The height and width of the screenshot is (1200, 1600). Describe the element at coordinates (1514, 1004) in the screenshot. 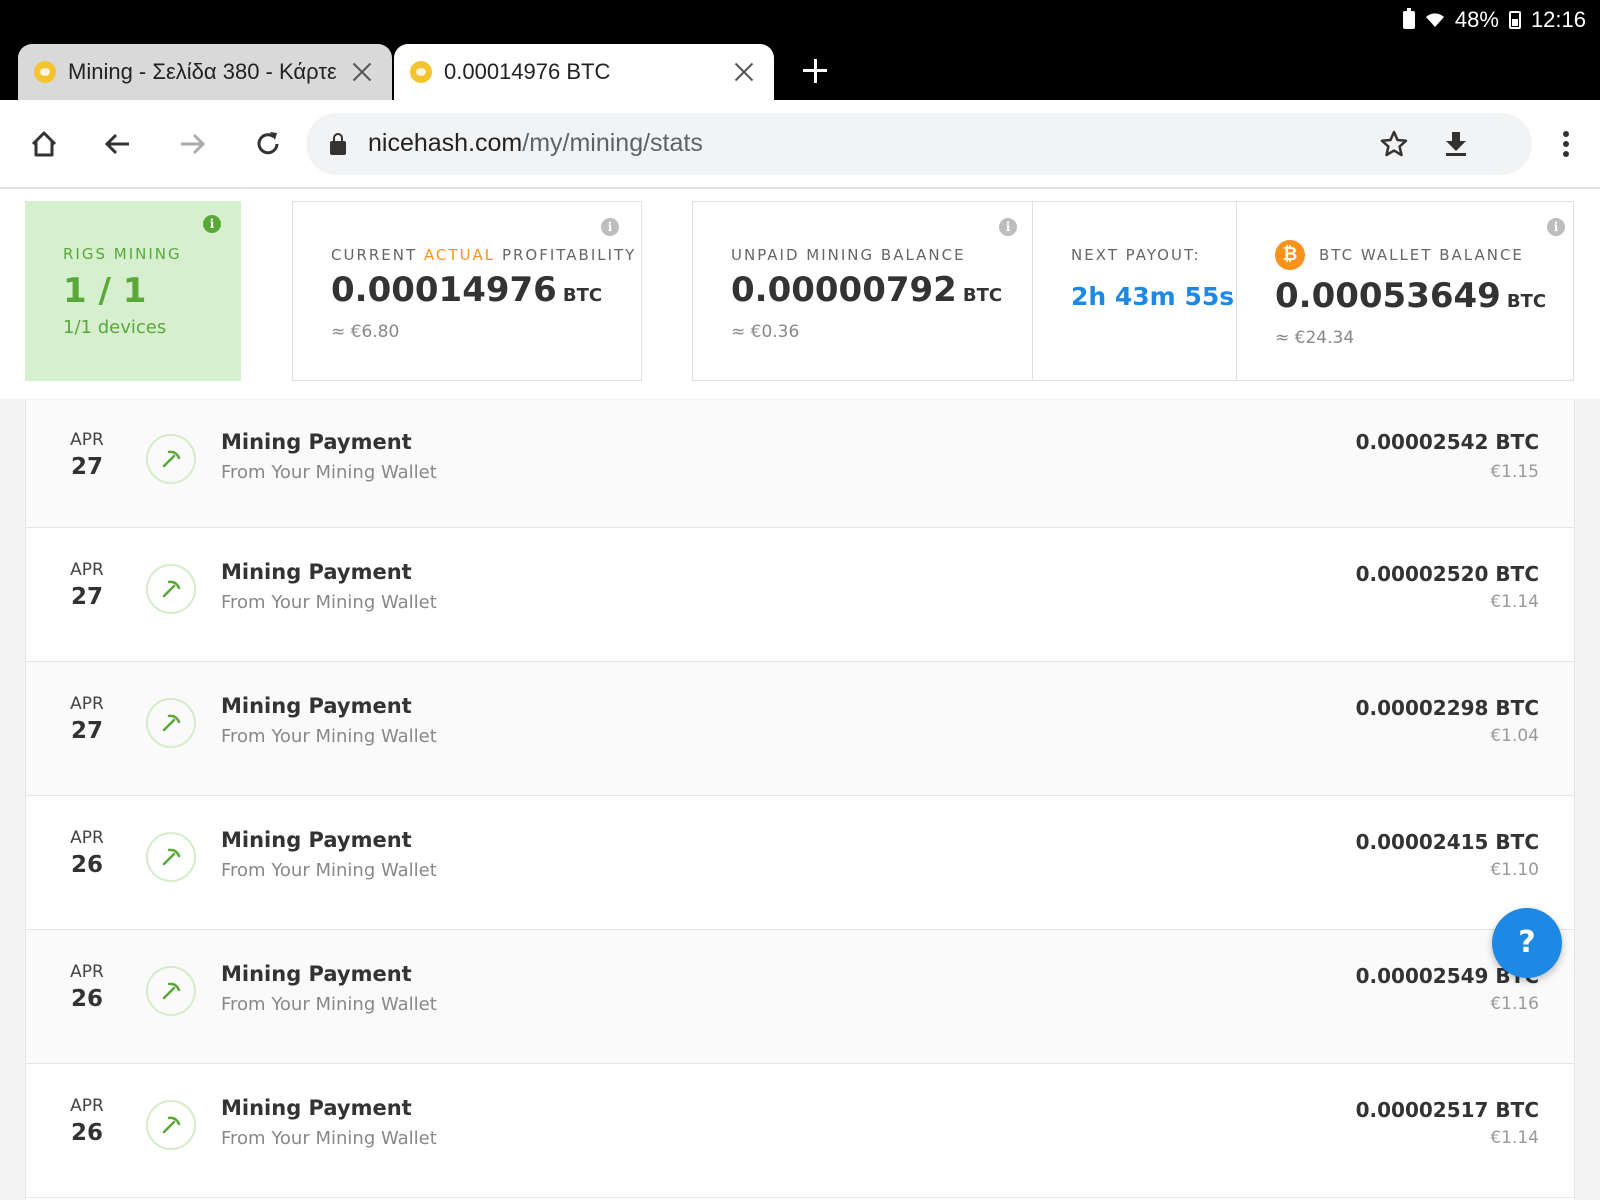

I see `transaction-fiat: €1.16` at that location.